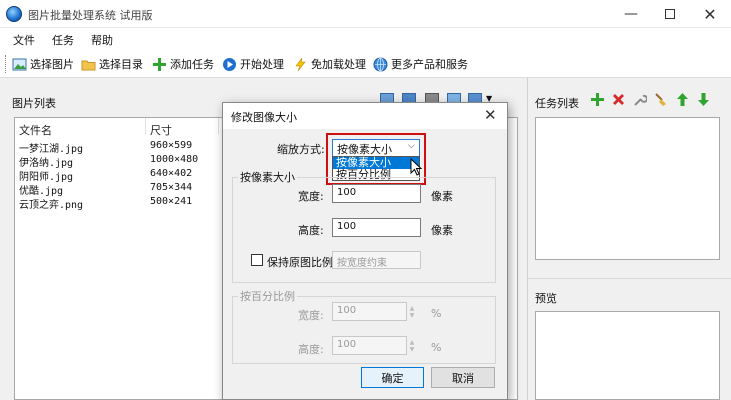 This screenshot has width=731, height=400. I want to click on cancel-button: 取消, so click(463, 377).